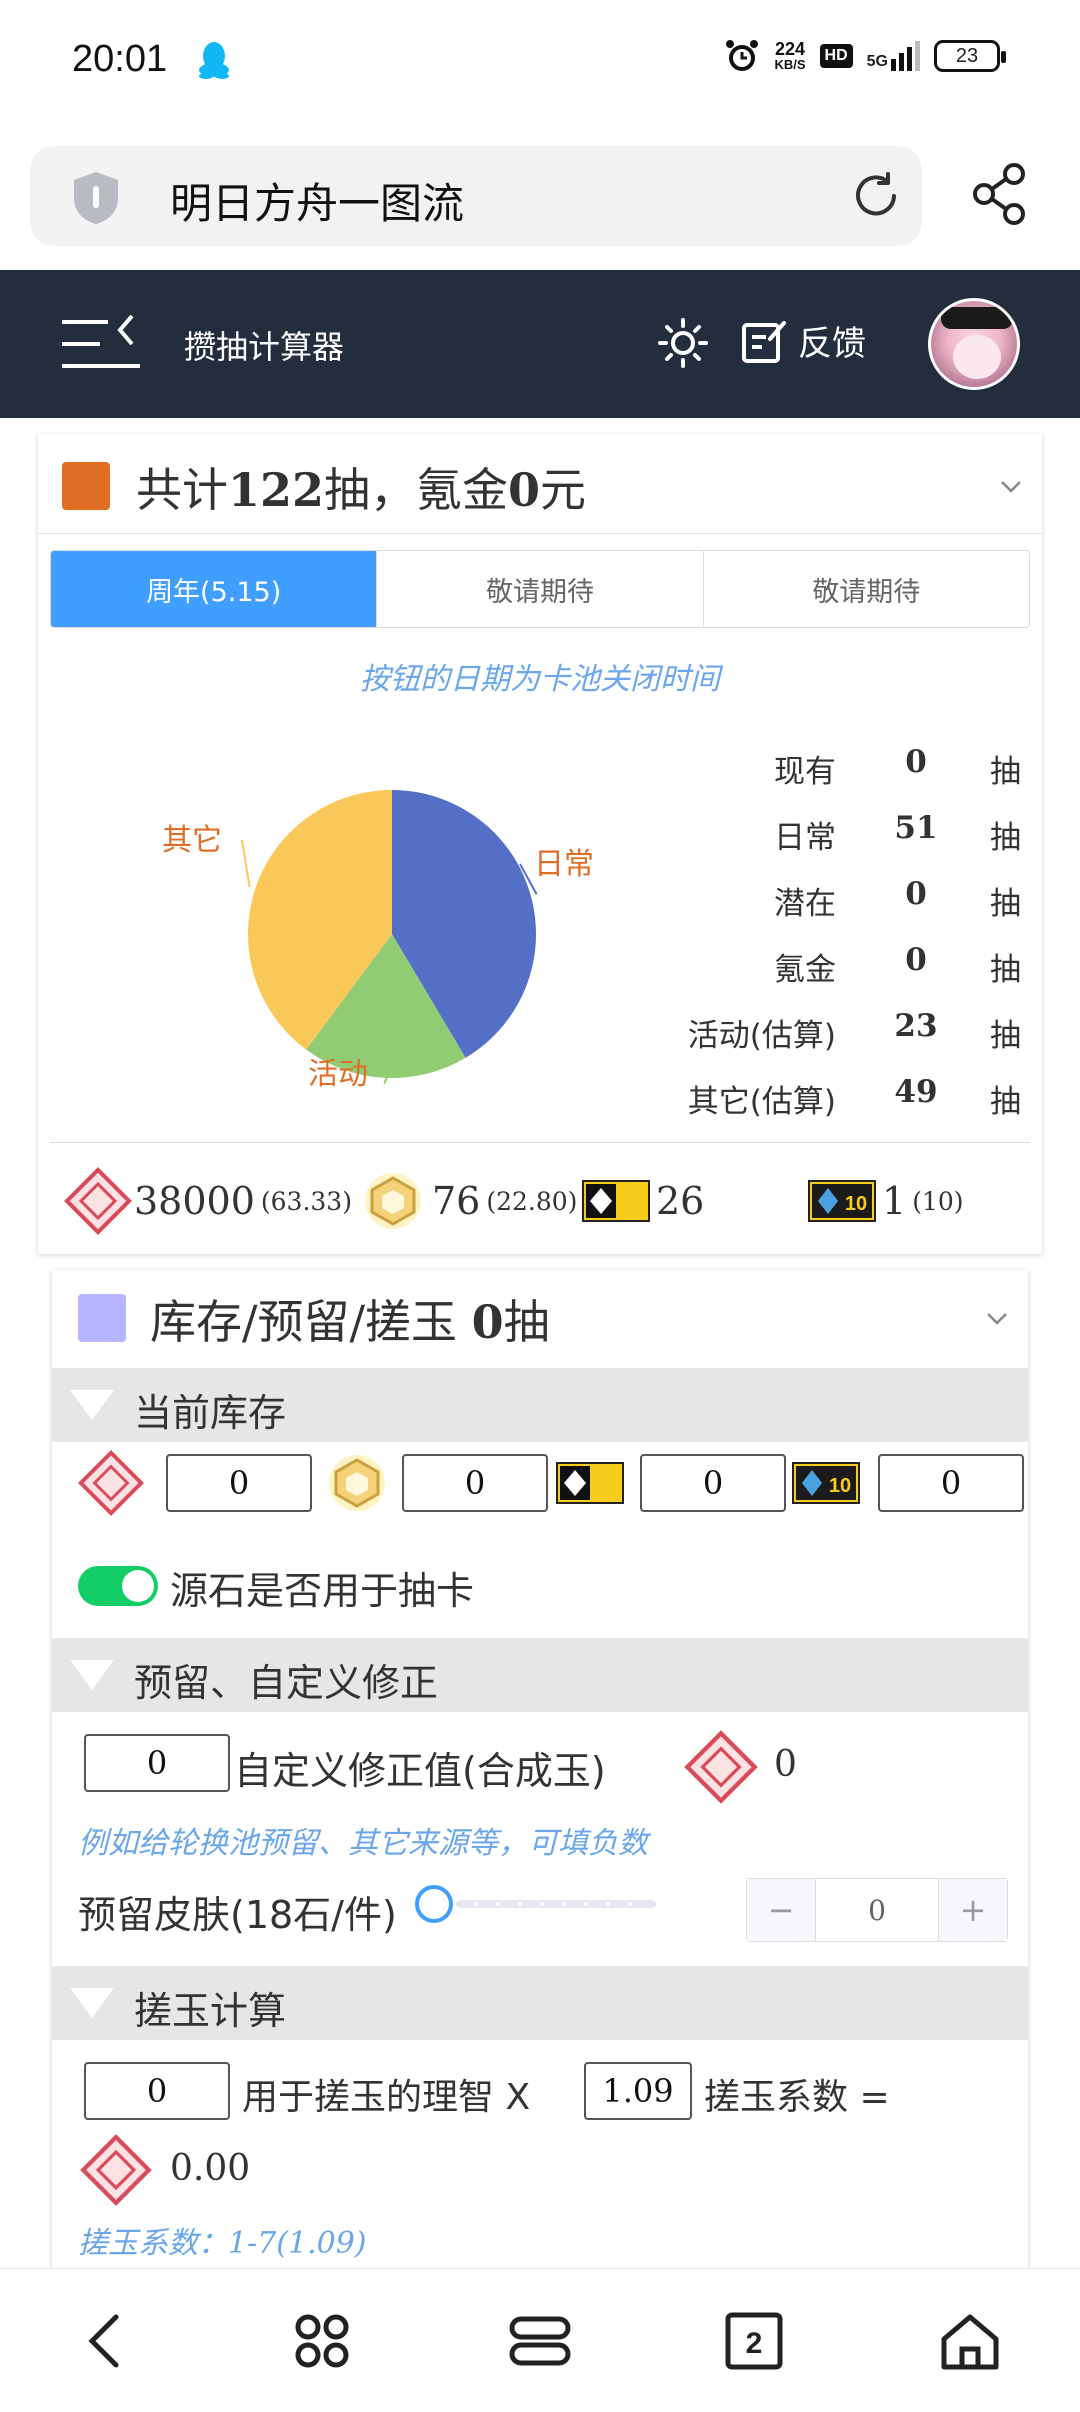  Describe the element at coordinates (264, 347) in the screenshot. I see `app-title: 攒抽计算器` at that location.